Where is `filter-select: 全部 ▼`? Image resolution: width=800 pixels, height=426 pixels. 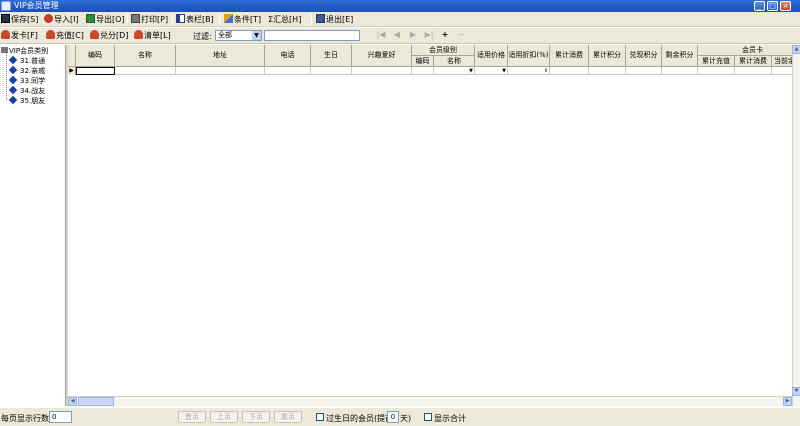
filter-select: 全部 ▼ is located at coordinates (238, 35).